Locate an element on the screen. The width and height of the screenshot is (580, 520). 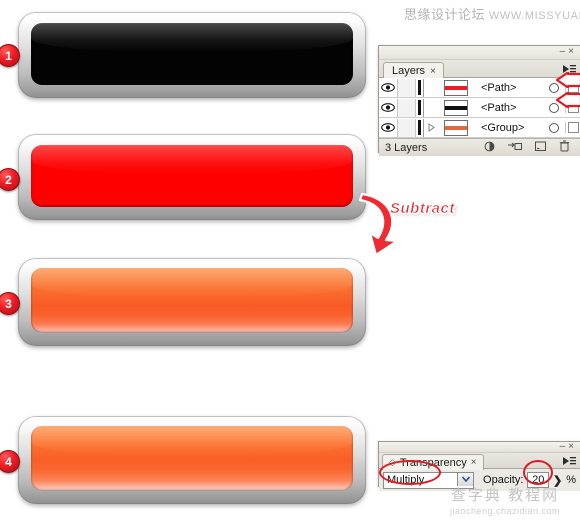
percent-label: % is located at coordinates (571, 480).